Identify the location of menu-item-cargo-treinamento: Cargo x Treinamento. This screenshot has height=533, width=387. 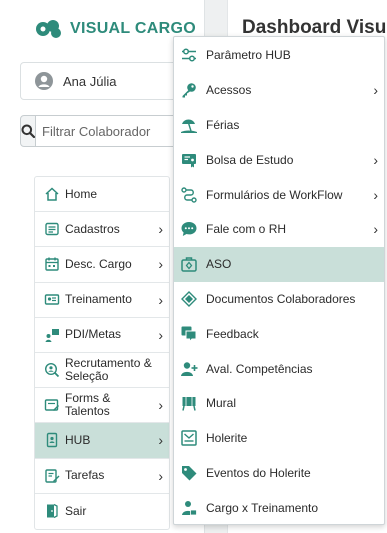
(279, 507).